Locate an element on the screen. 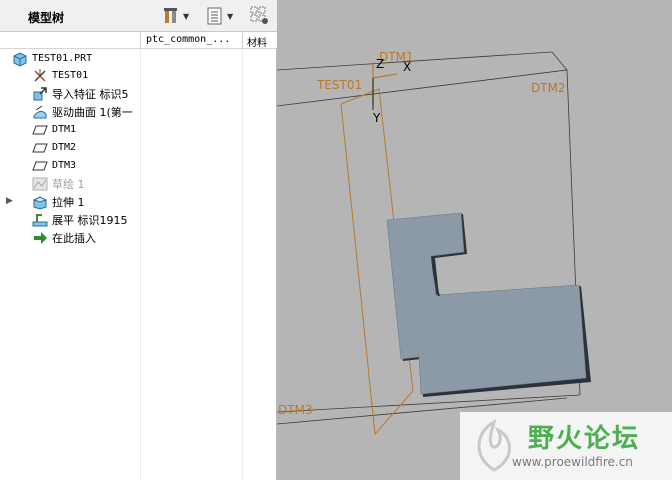 The height and width of the screenshot is (480, 672). insert-here-icon is located at coordinates (40, 237).